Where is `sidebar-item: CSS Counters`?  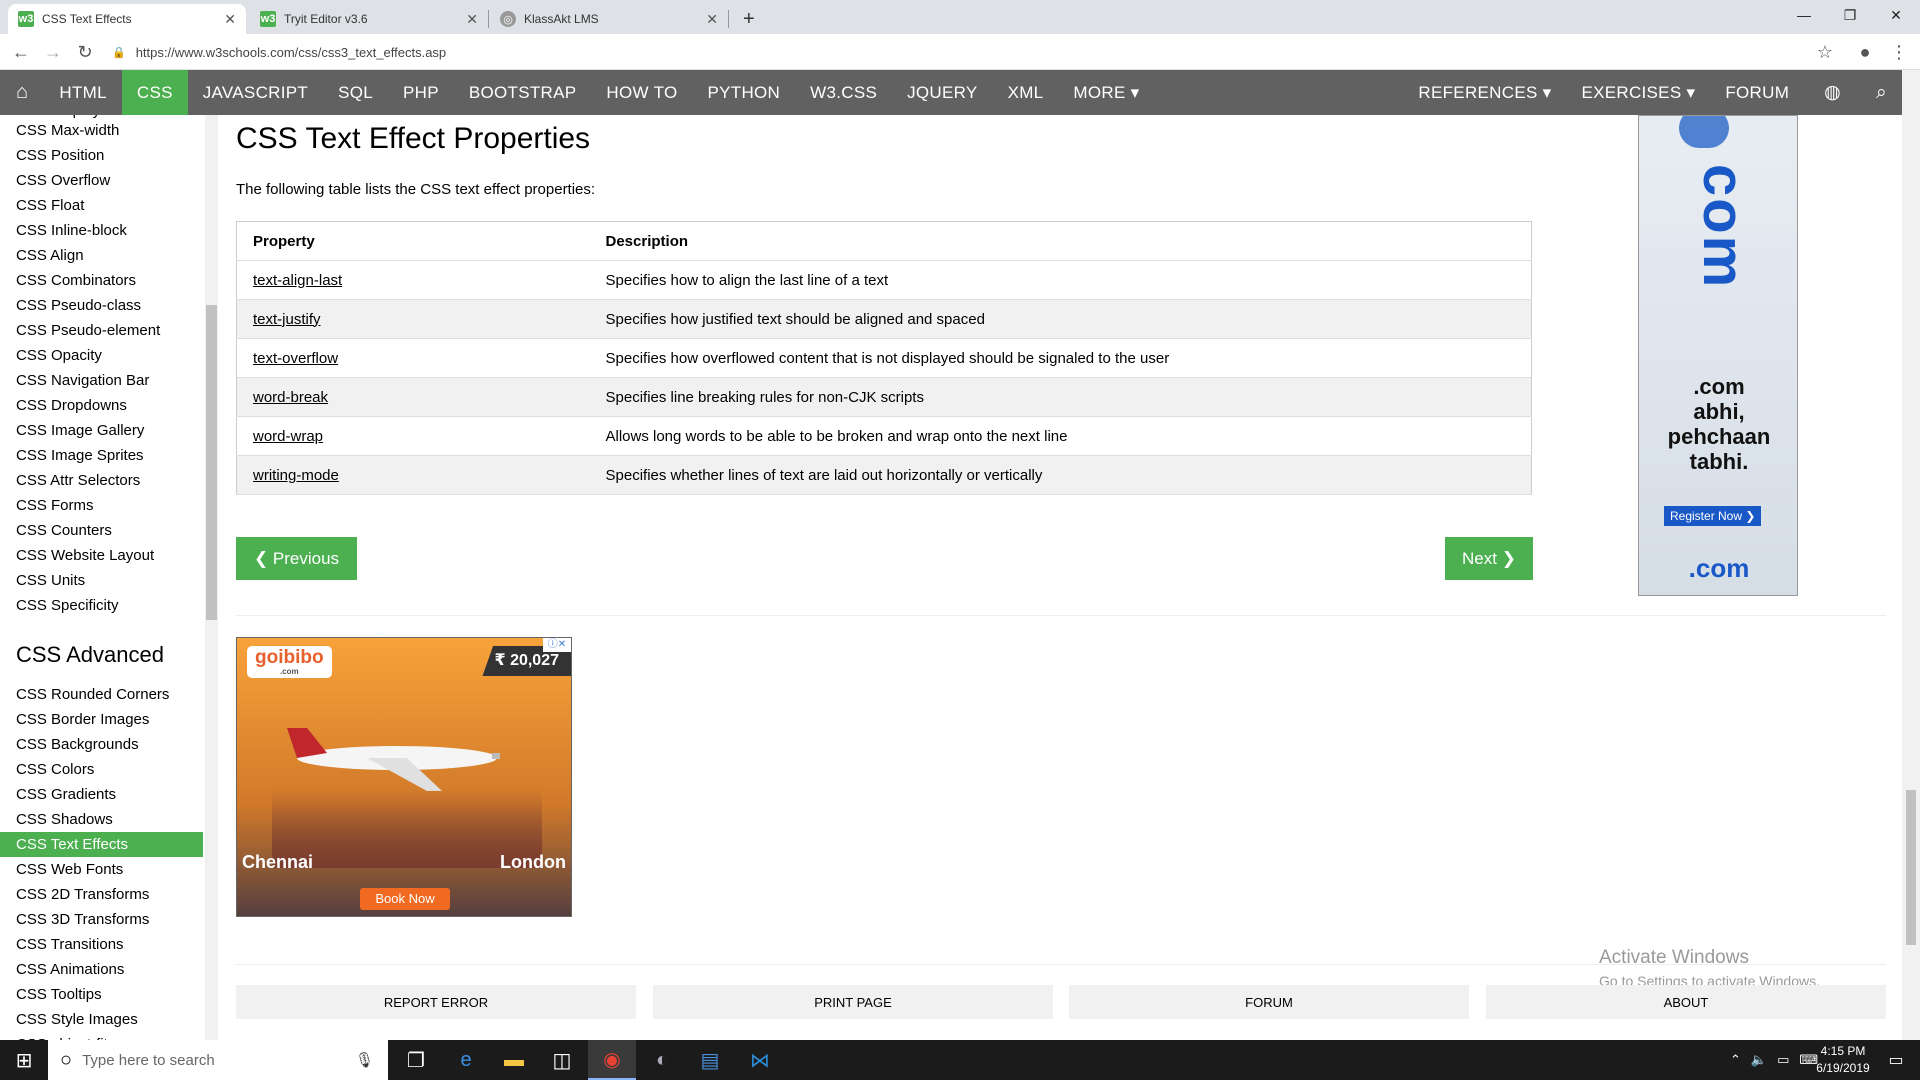
sidebar-item: CSS Counters is located at coordinates (101, 530).